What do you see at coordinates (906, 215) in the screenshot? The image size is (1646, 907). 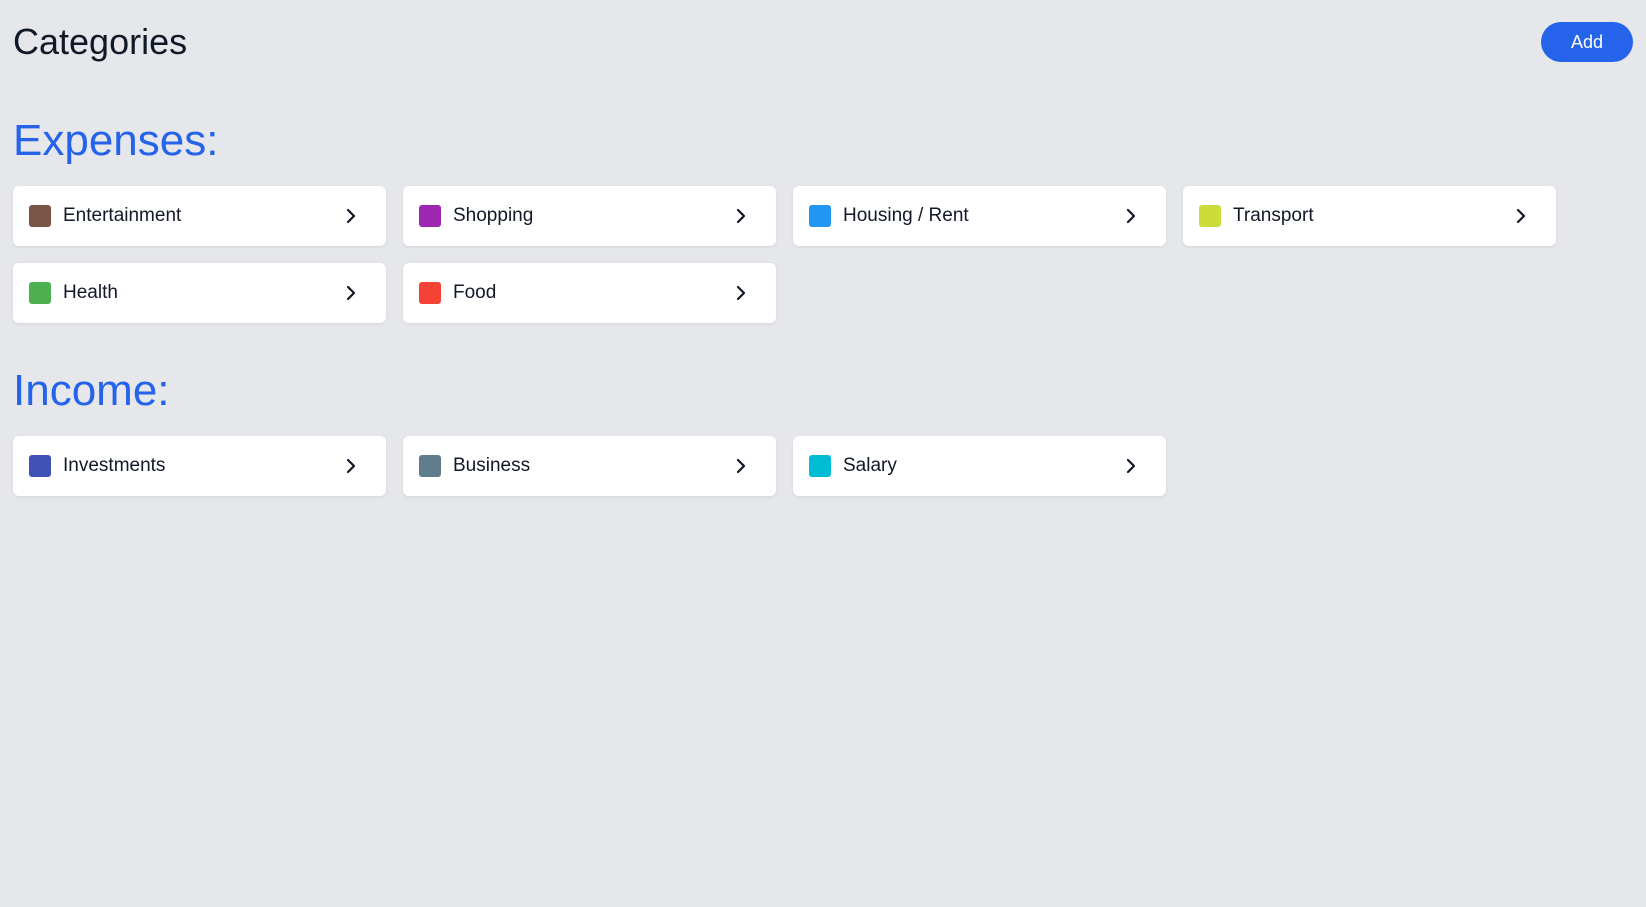 I see `category-label: Housing / Rent` at bounding box center [906, 215].